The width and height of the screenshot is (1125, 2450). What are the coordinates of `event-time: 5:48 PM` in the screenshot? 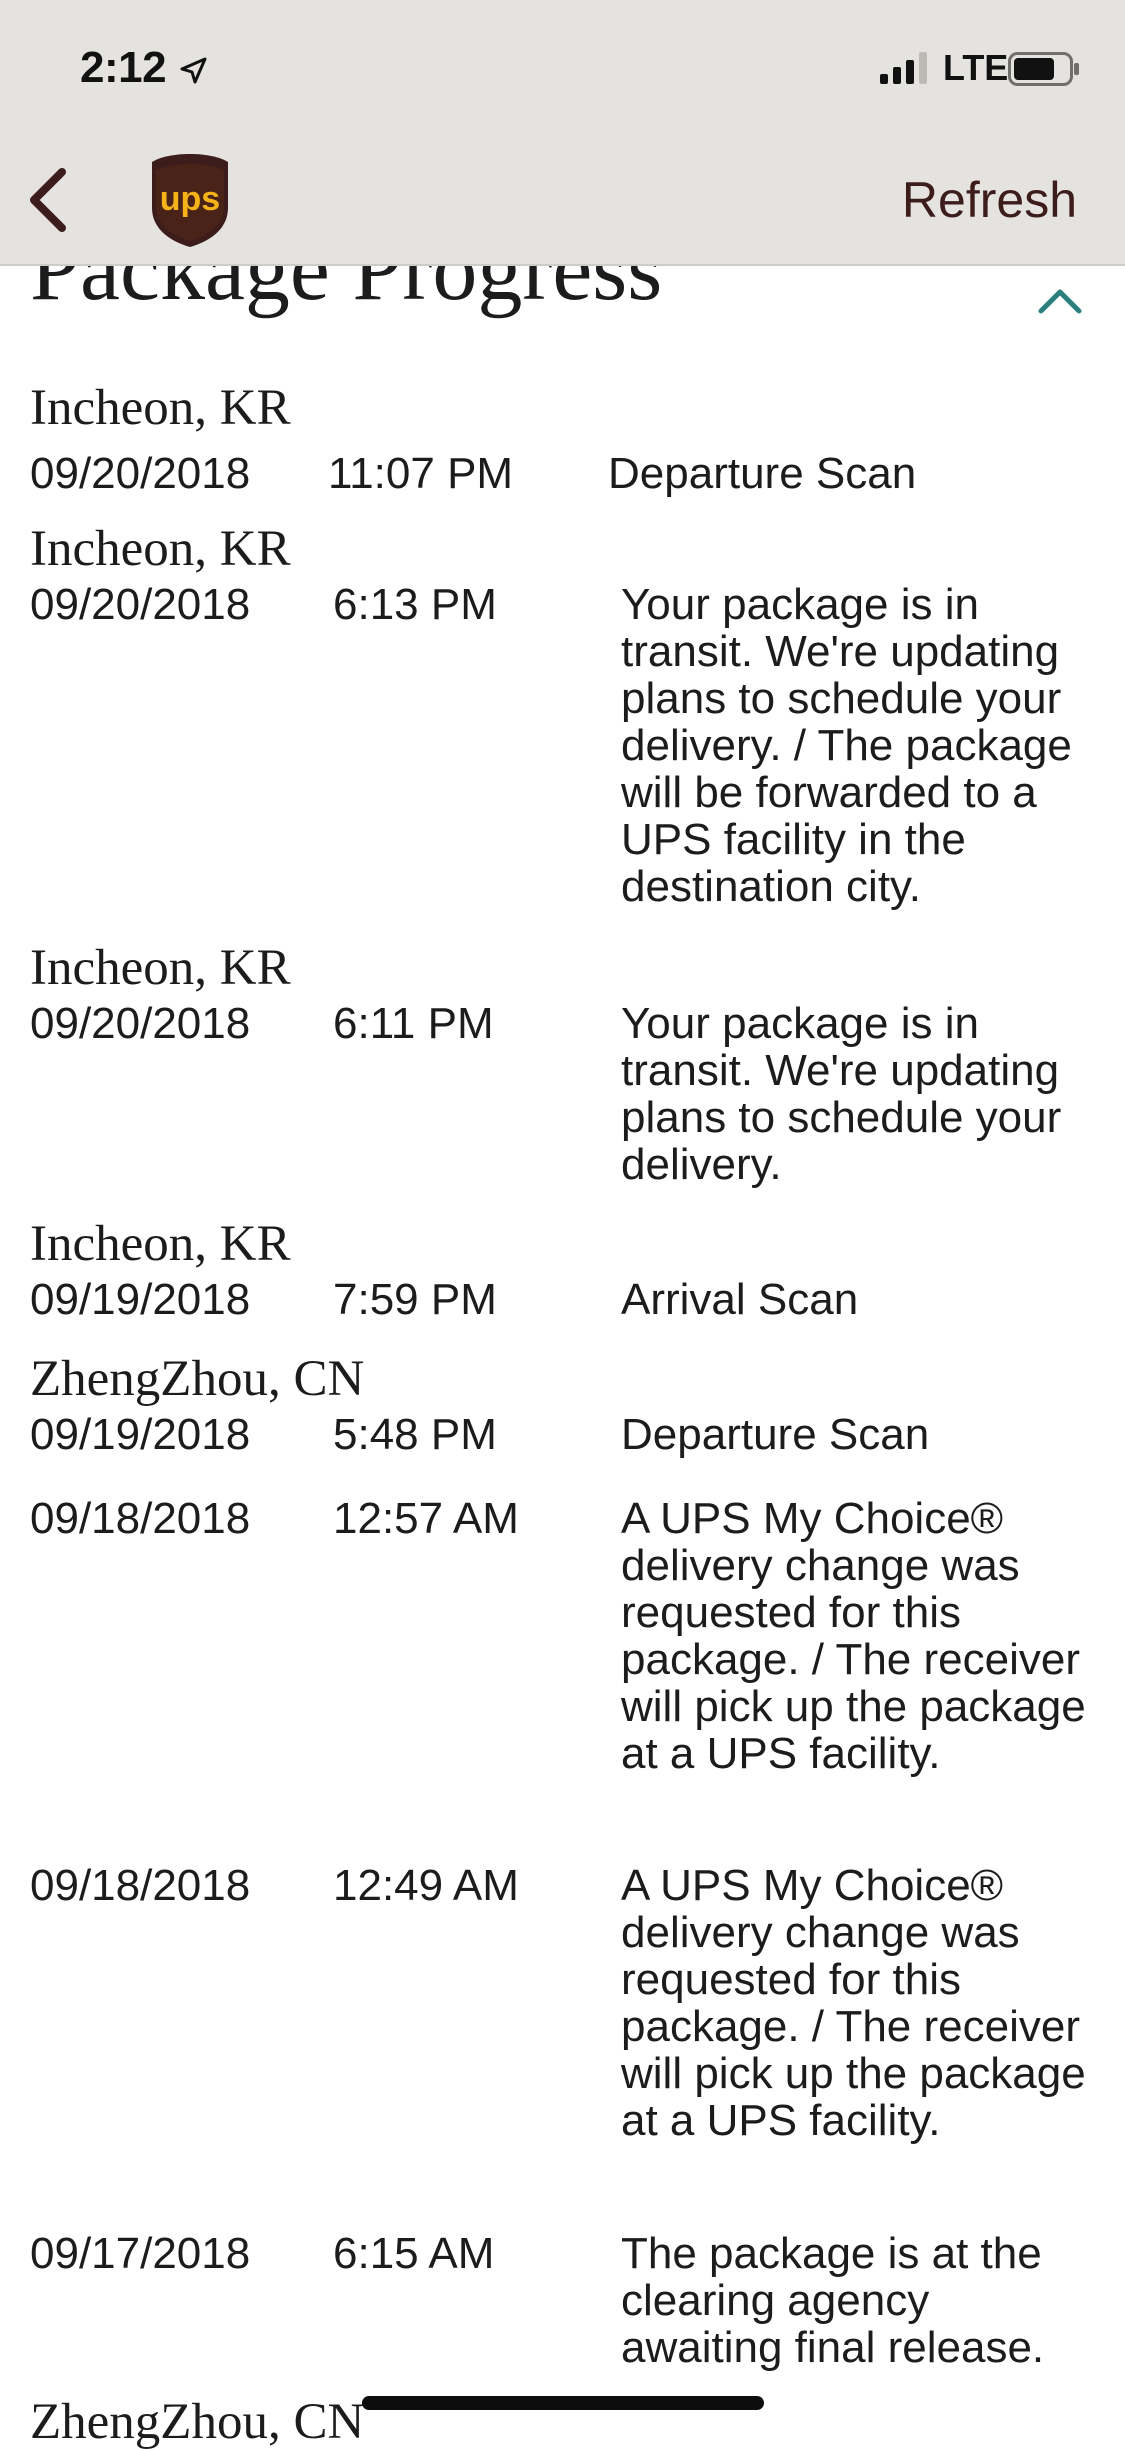 It's located at (415, 1434).